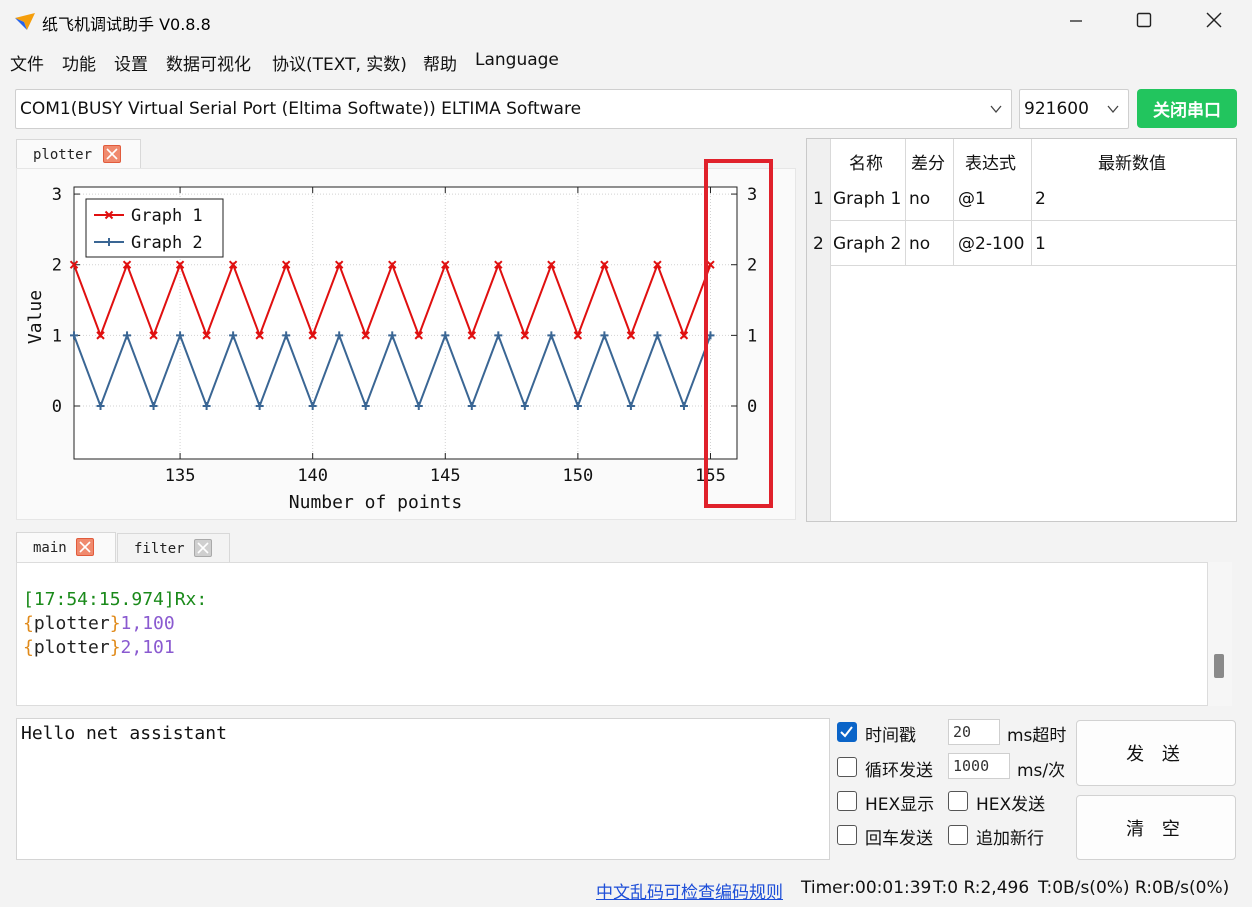 The width and height of the screenshot is (1252, 907). Describe the element at coordinates (974, 732) in the screenshot. I see `timeout-input: 20` at that location.